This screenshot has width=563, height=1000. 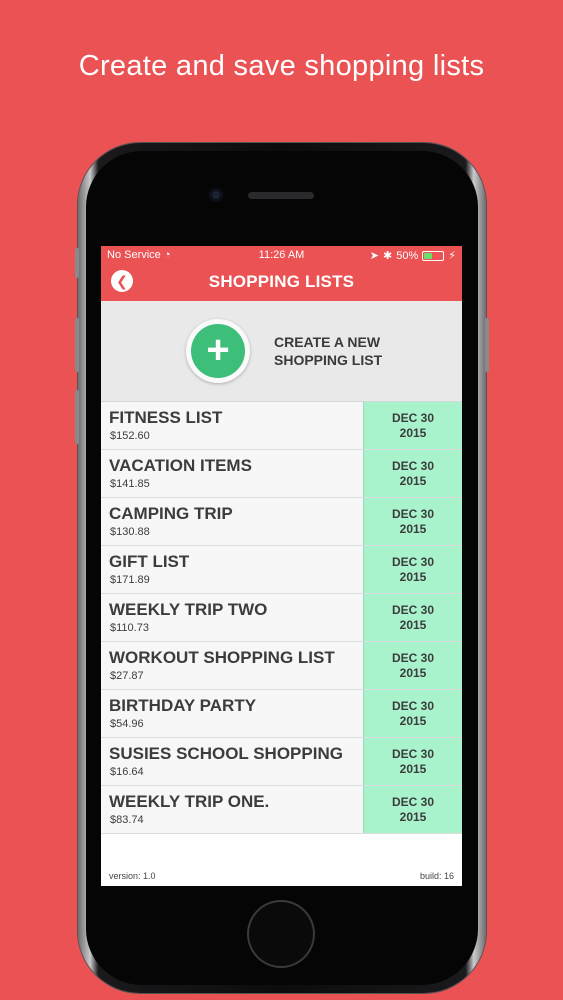 What do you see at coordinates (281, 255) in the screenshot?
I see `status-bar: No Service ◔ 11:26 AM ➤ ✱ 50% ⚡` at bounding box center [281, 255].